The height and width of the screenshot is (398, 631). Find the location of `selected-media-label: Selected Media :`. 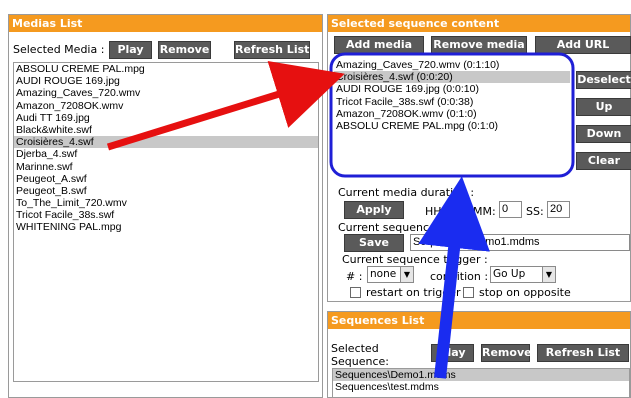

selected-media-label: Selected Media : is located at coordinates (59, 49).